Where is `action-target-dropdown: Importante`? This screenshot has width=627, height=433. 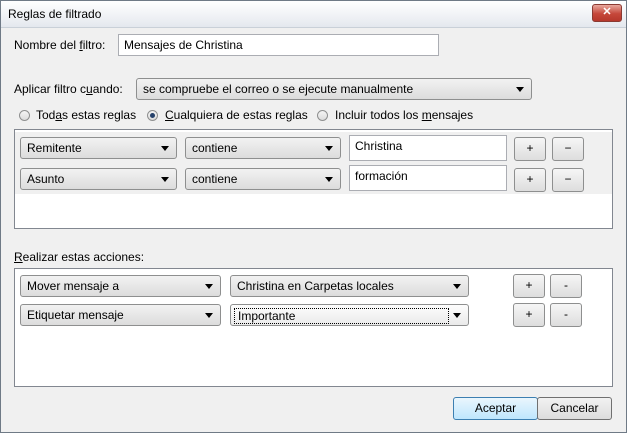 action-target-dropdown: Importante is located at coordinates (349, 315).